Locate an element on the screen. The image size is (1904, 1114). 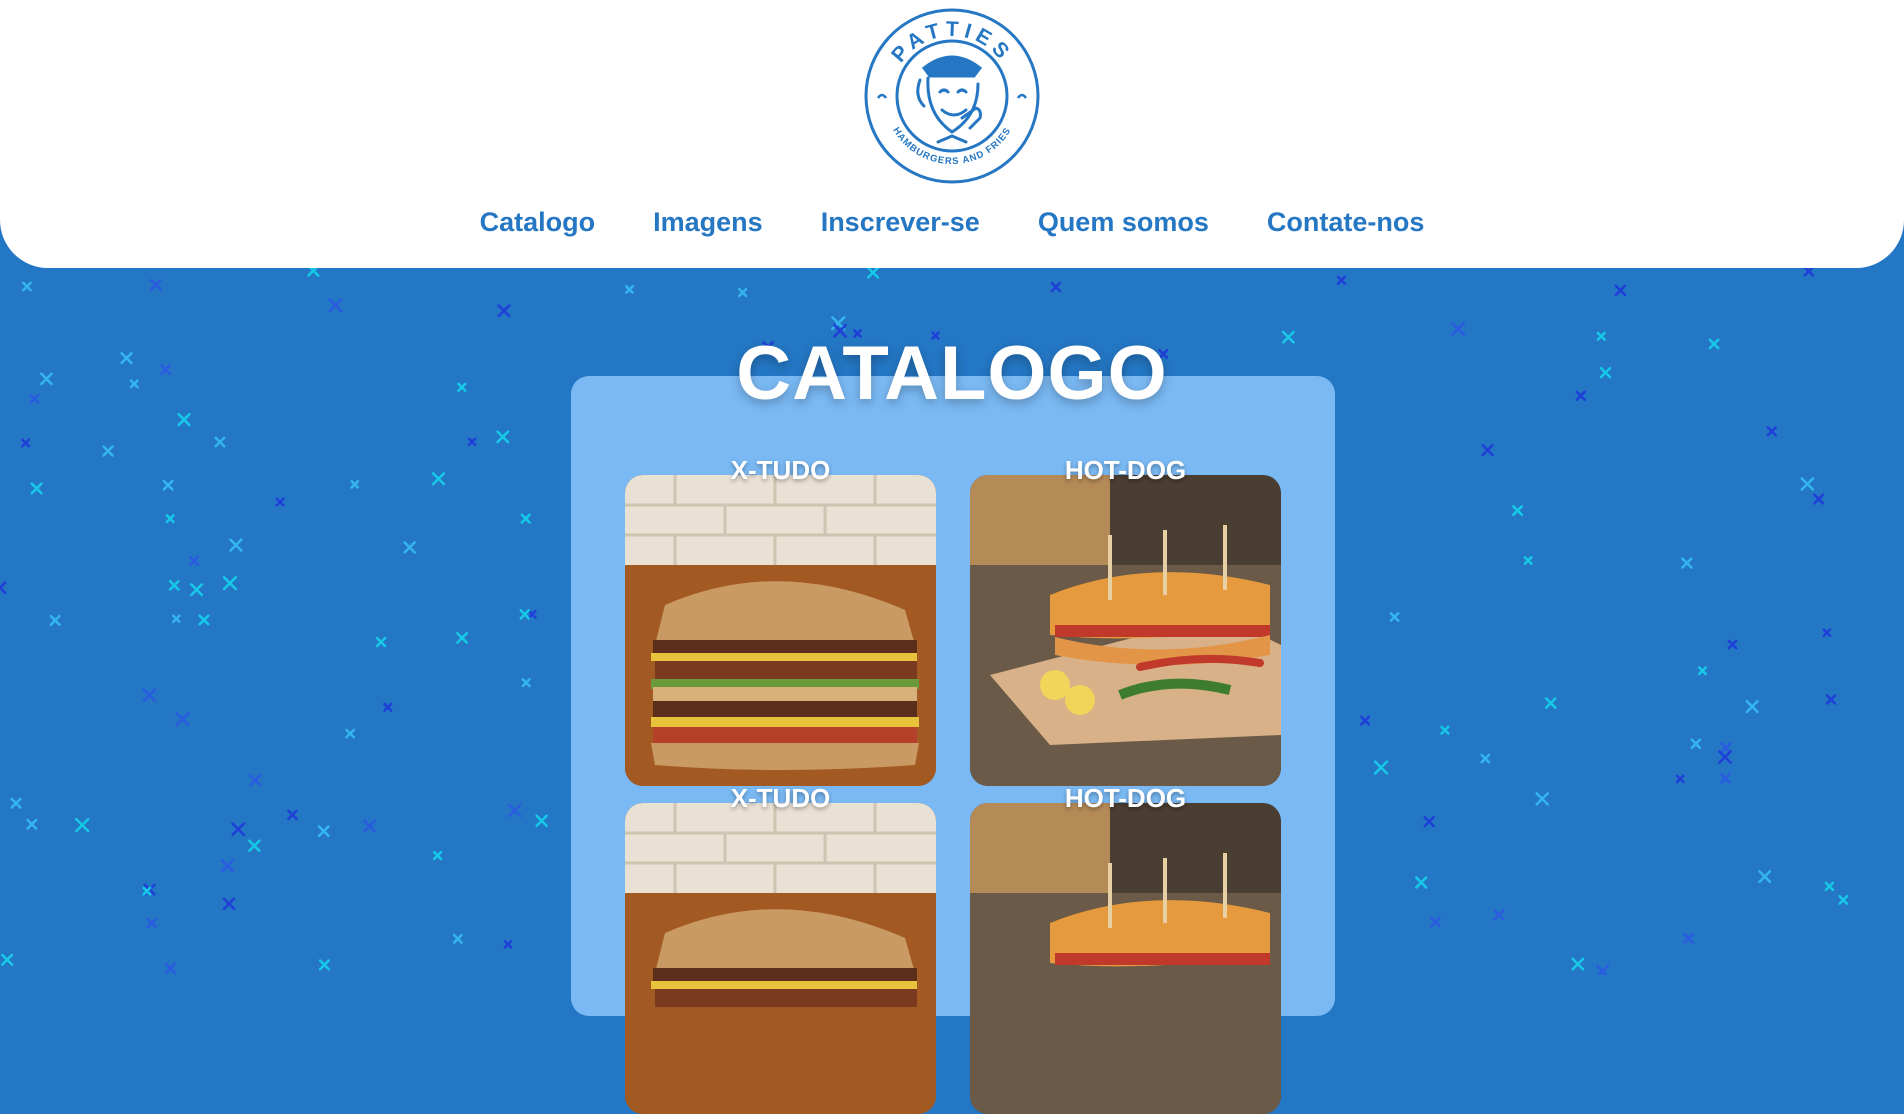
catalog-title: CATALOGO is located at coordinates (952, 373).